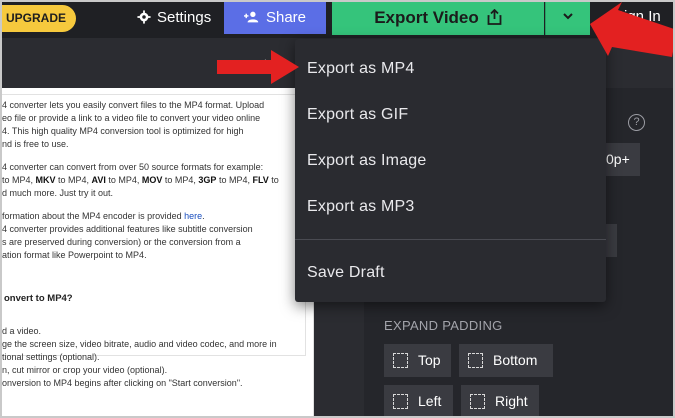 The height and width of the screenshot is (418, 675). What do you see at coordinates (38, 298) in the screenshot?
I see `how-to-heading: onvert to MP4?` at bounding box center [38, 298].